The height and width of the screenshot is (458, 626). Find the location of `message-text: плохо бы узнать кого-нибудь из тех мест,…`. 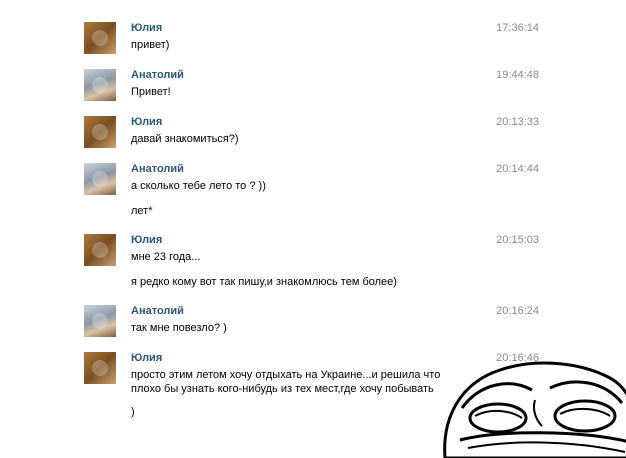

message-text: плохо бы узнать кого-нибудь из тех мест,… is located at coordinates (282, 389).